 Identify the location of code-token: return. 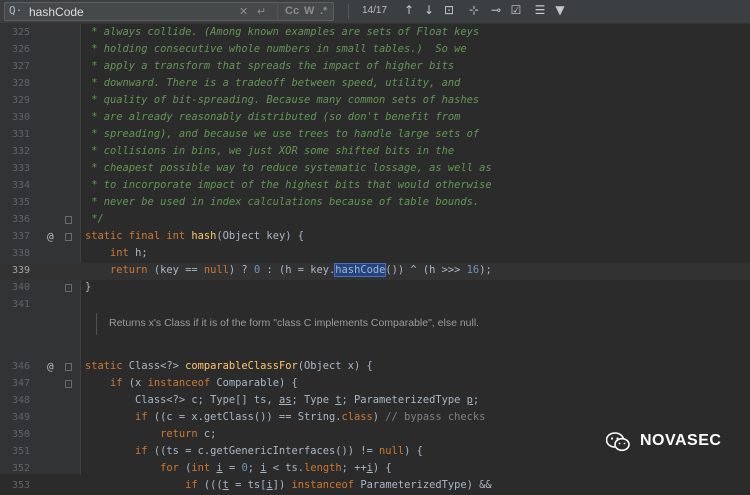
(179, 434).